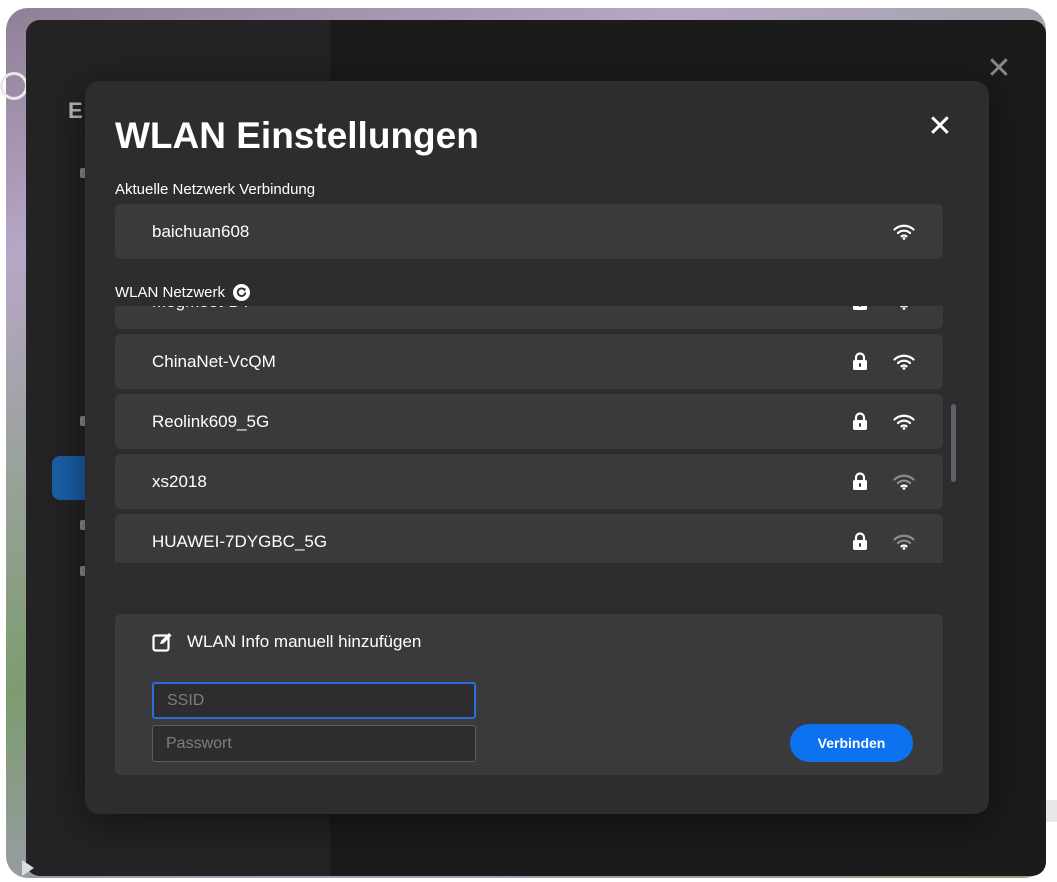  What do you see at coordinates (1051, 811) in the screenshot?
I see `edge-icon` at bounding box center [1051, 811].